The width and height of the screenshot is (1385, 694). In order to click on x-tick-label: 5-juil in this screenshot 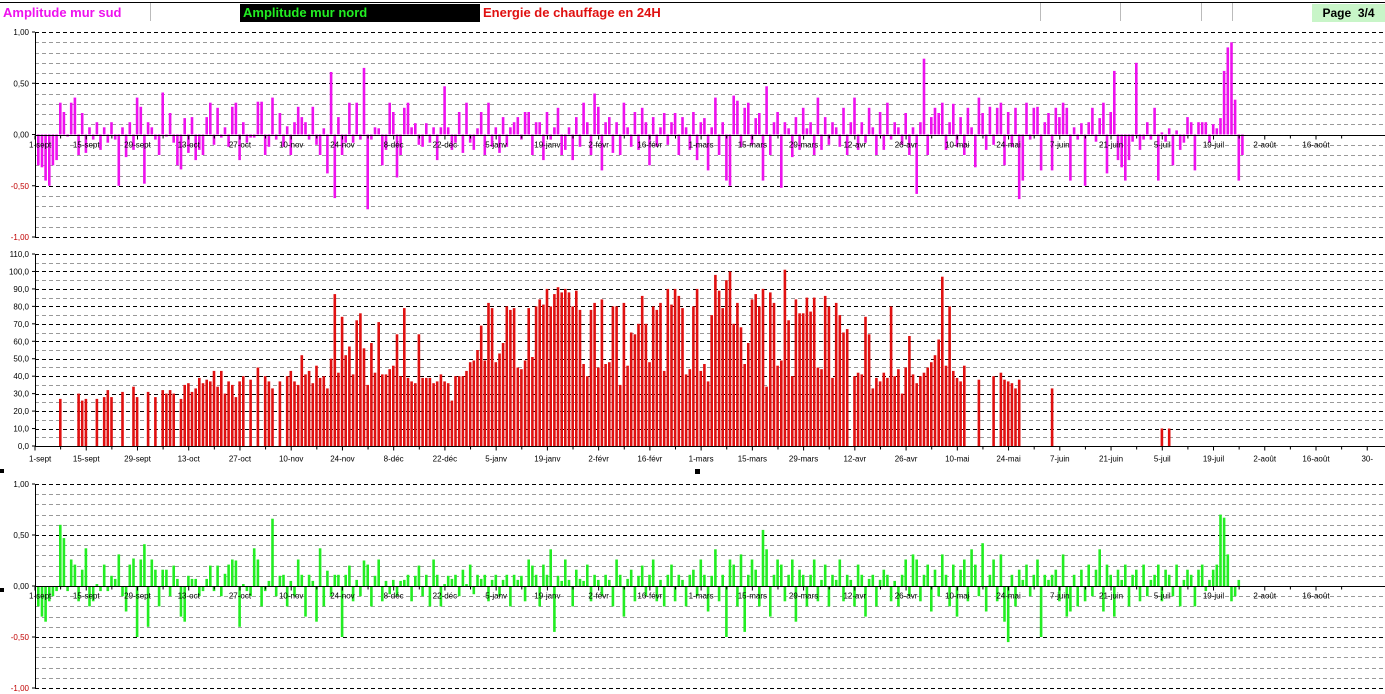, I will do `click(1162, 459)`.